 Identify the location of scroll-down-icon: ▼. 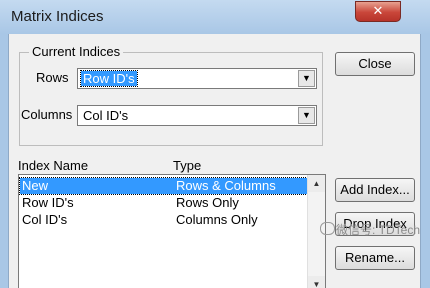
(316, 282).